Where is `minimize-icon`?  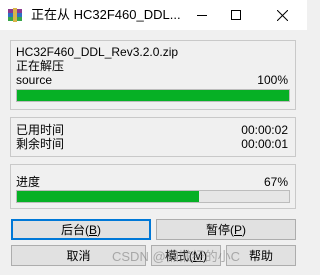
minimize-icon is located at coordinates (202, 15).